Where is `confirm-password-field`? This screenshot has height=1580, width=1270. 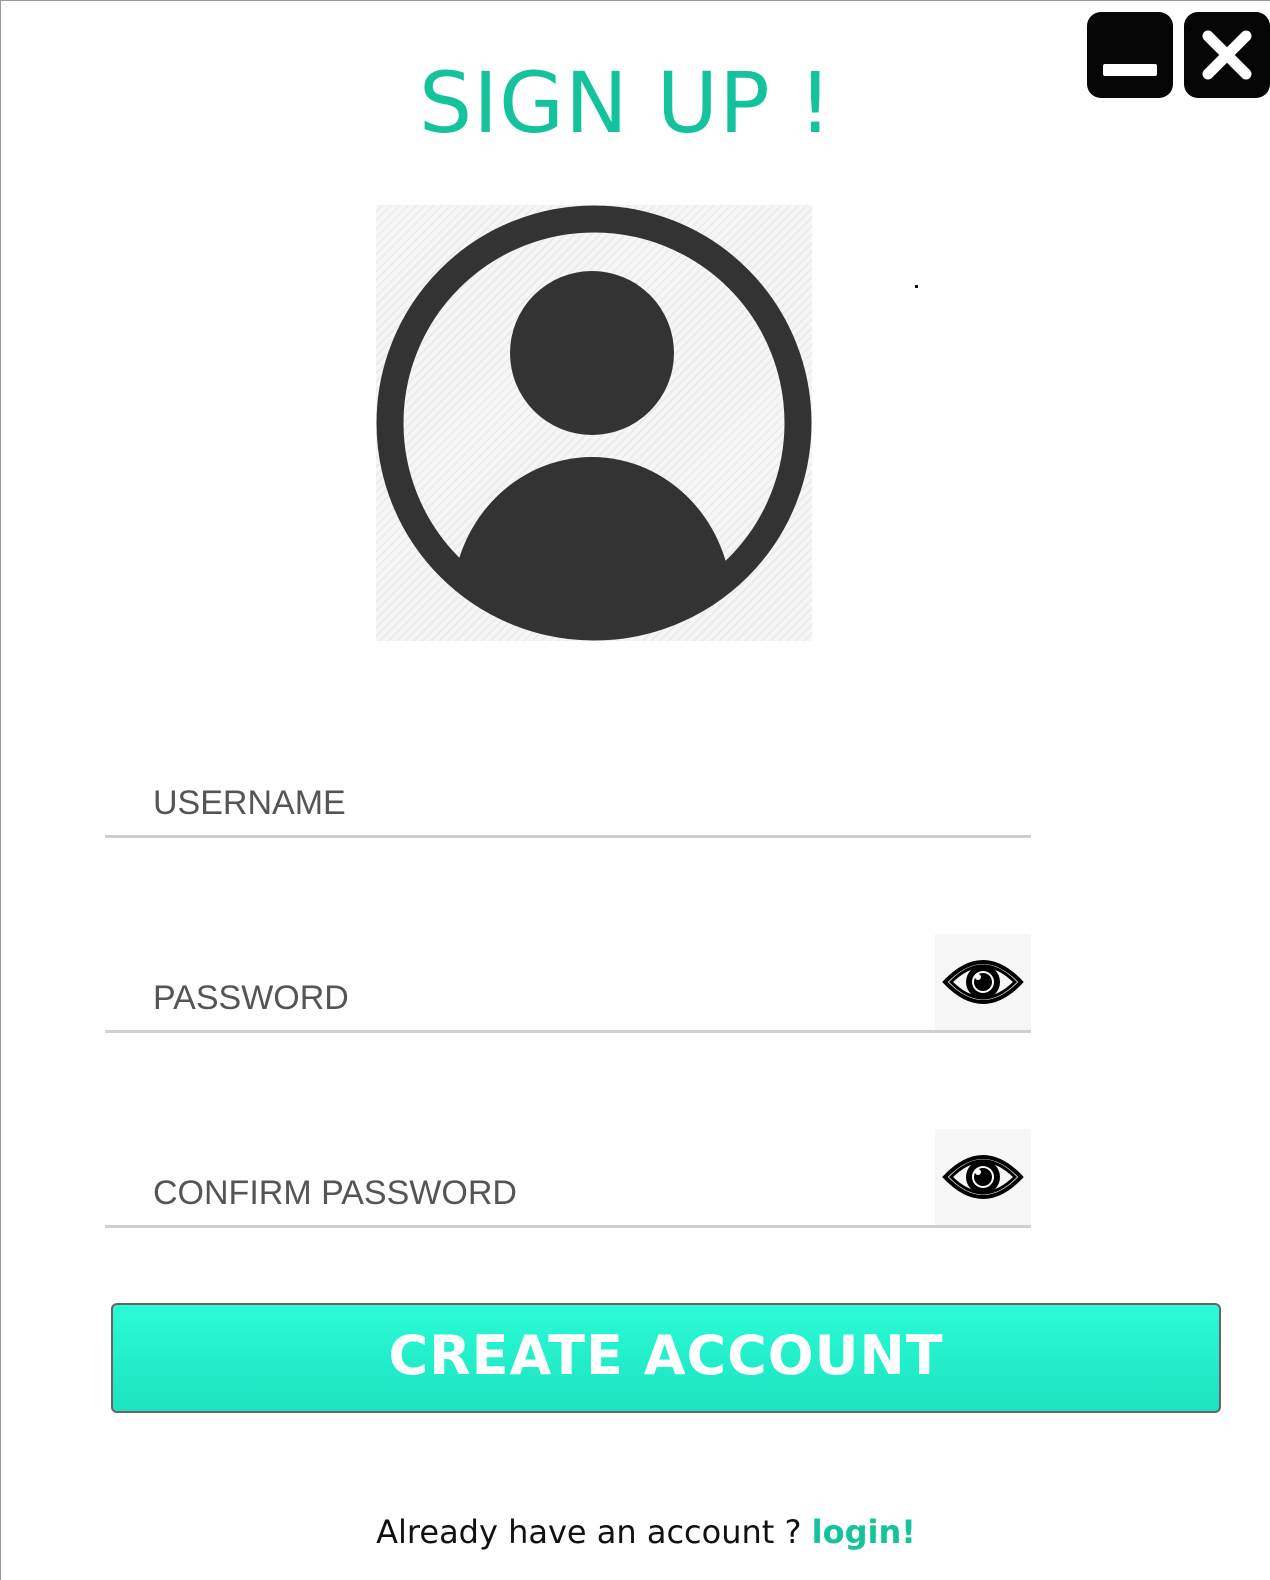
confirm-password-field is located at coordinates (568, 1178).